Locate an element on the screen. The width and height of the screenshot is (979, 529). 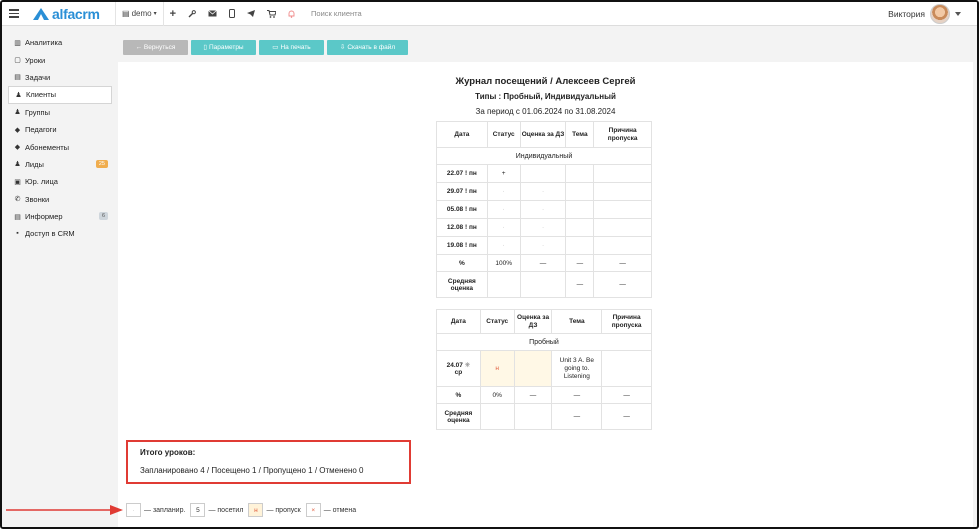
cart-button is located at coordinates (271, 14).